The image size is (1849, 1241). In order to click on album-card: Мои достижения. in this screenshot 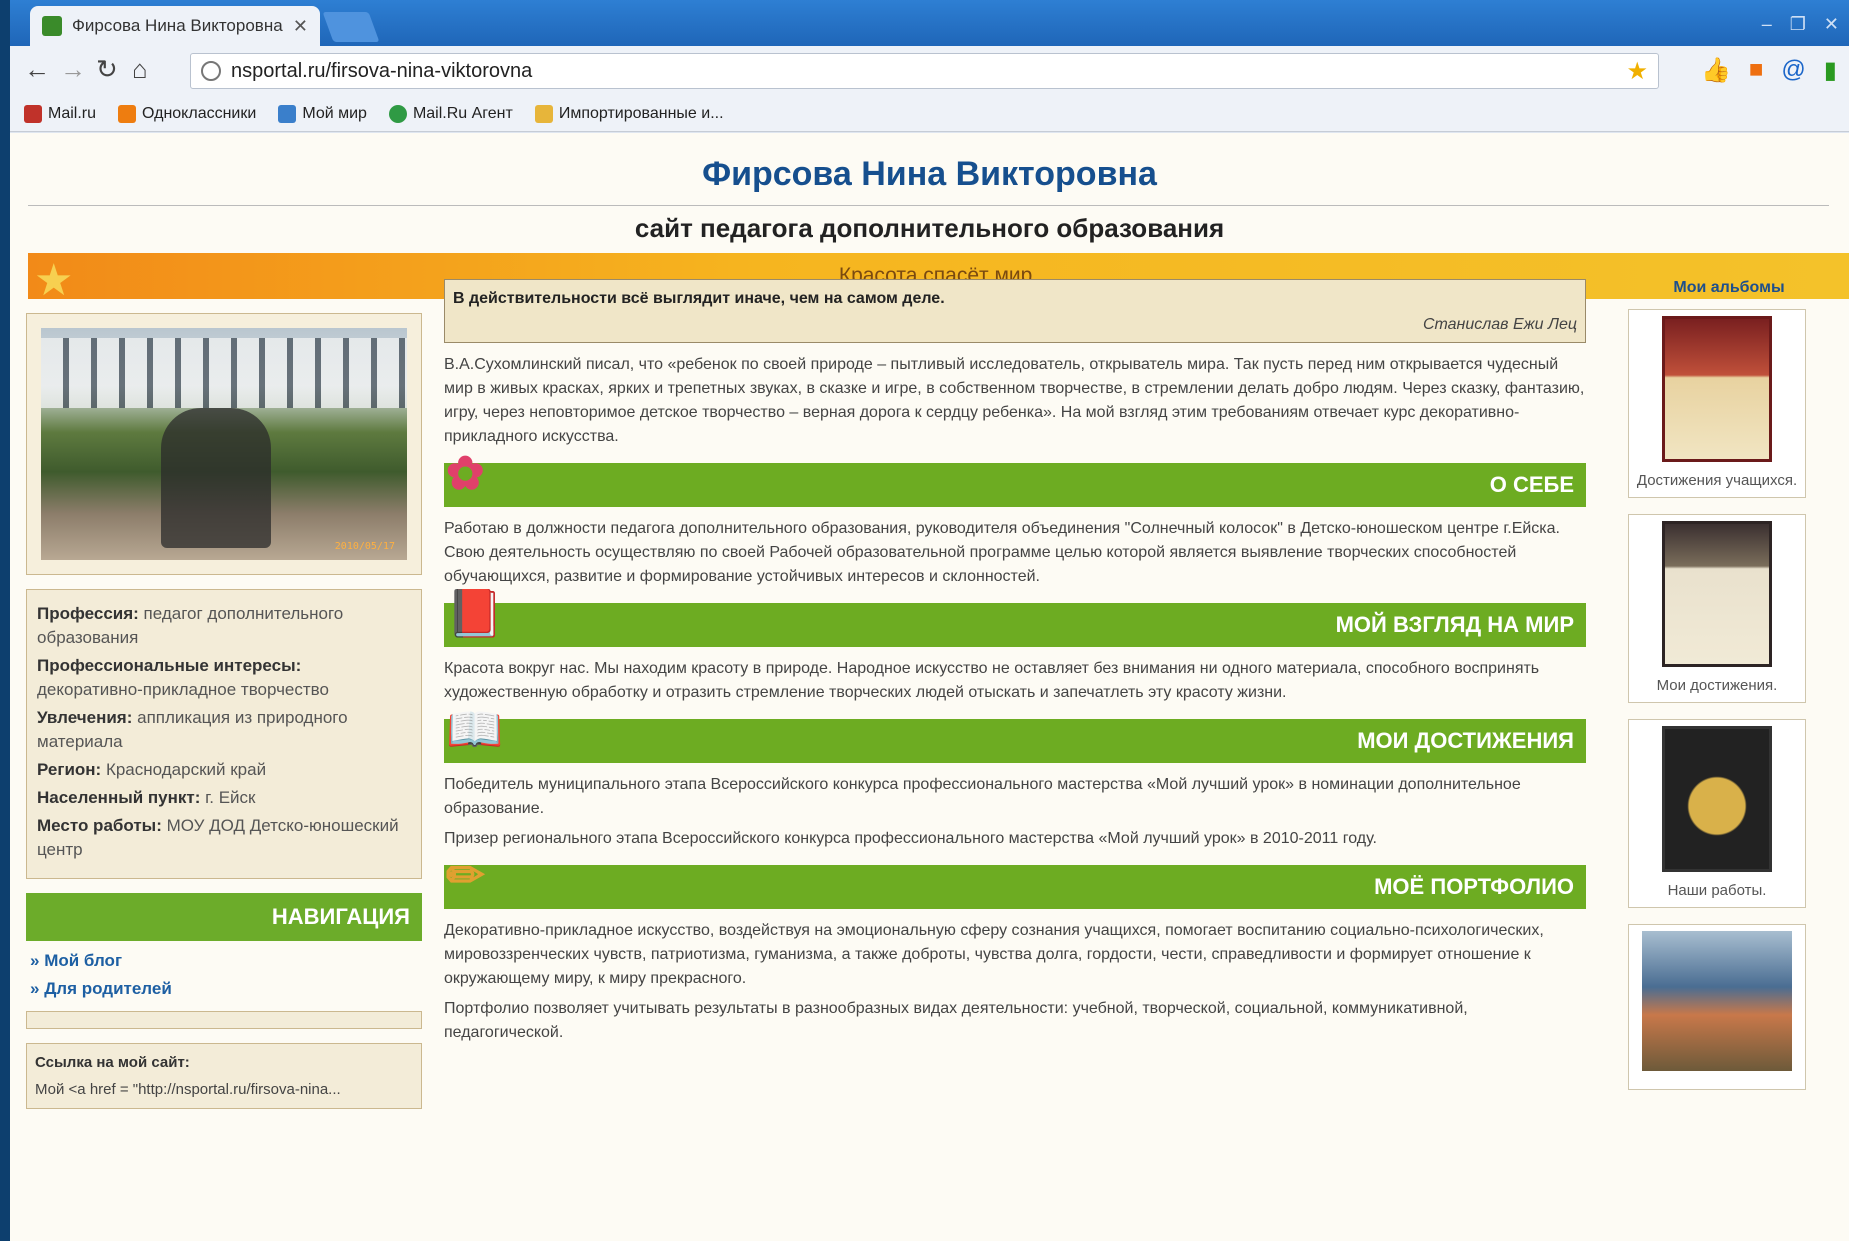, I will do `click(1717, 608)`.